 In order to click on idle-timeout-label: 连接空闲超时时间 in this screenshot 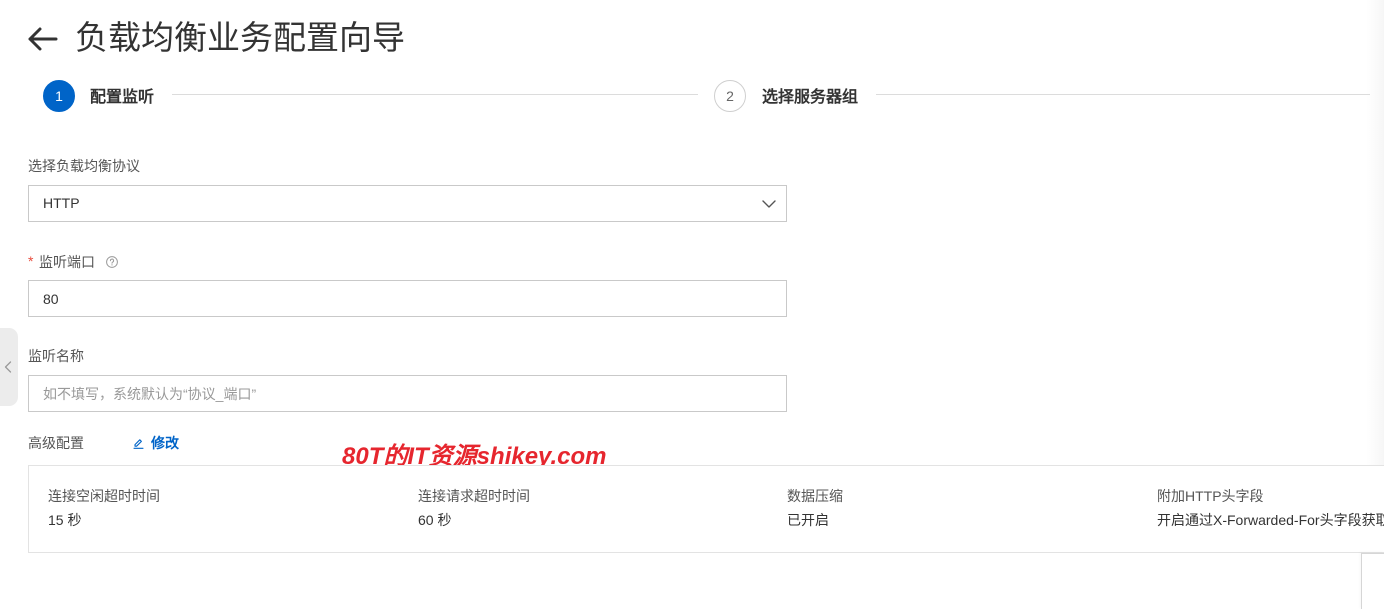, I will do `click(104, 496)`.